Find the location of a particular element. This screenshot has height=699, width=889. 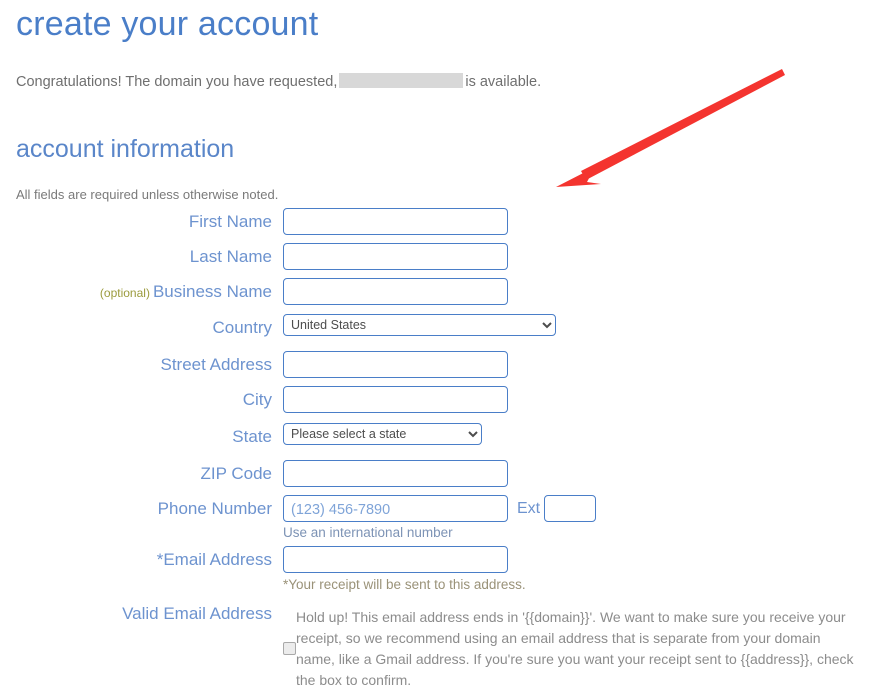

label-city: City is located at coordinates (257, 399).